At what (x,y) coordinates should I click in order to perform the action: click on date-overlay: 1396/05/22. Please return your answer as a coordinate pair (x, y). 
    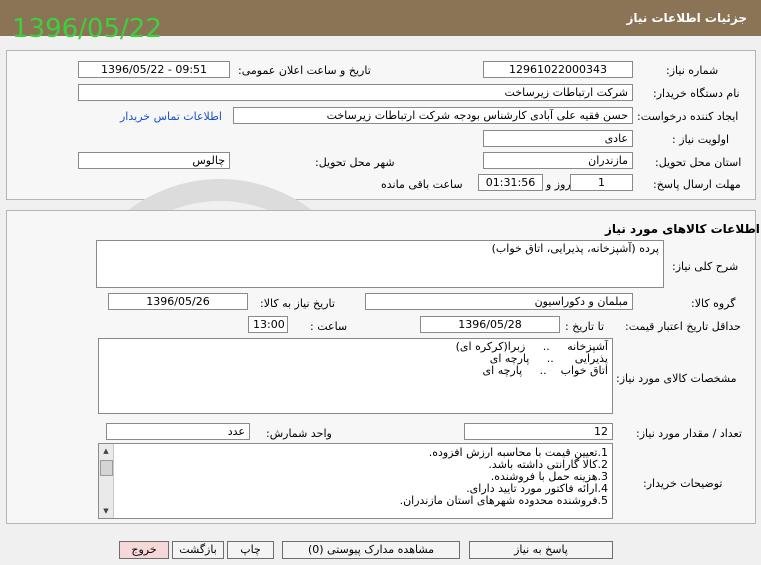
    Looking at the image, I should click on (87, 29).